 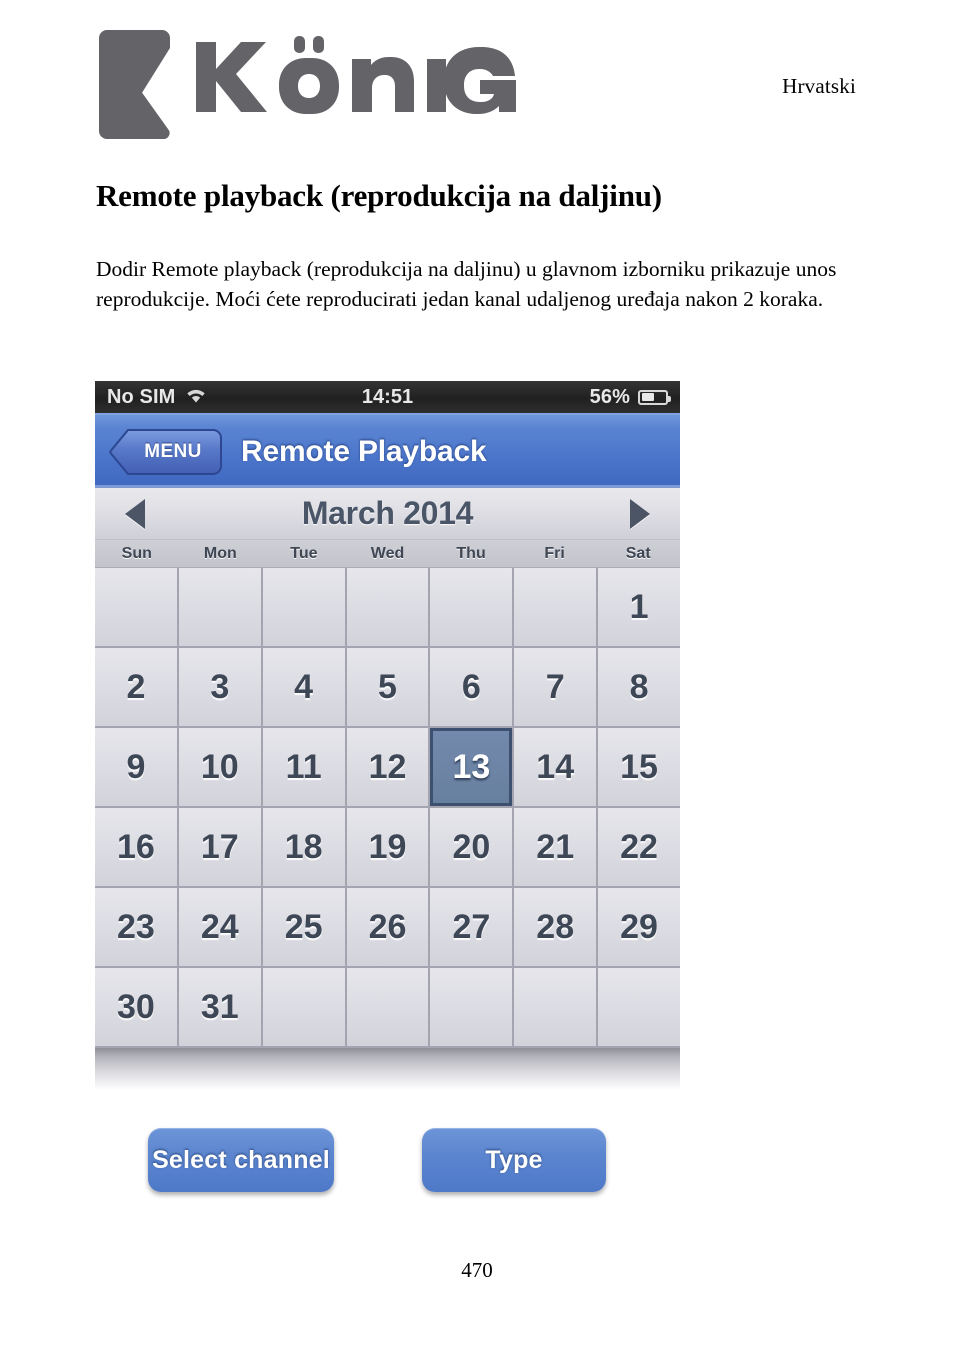 I want to click on next-month-button, so click(x=640, y=514).